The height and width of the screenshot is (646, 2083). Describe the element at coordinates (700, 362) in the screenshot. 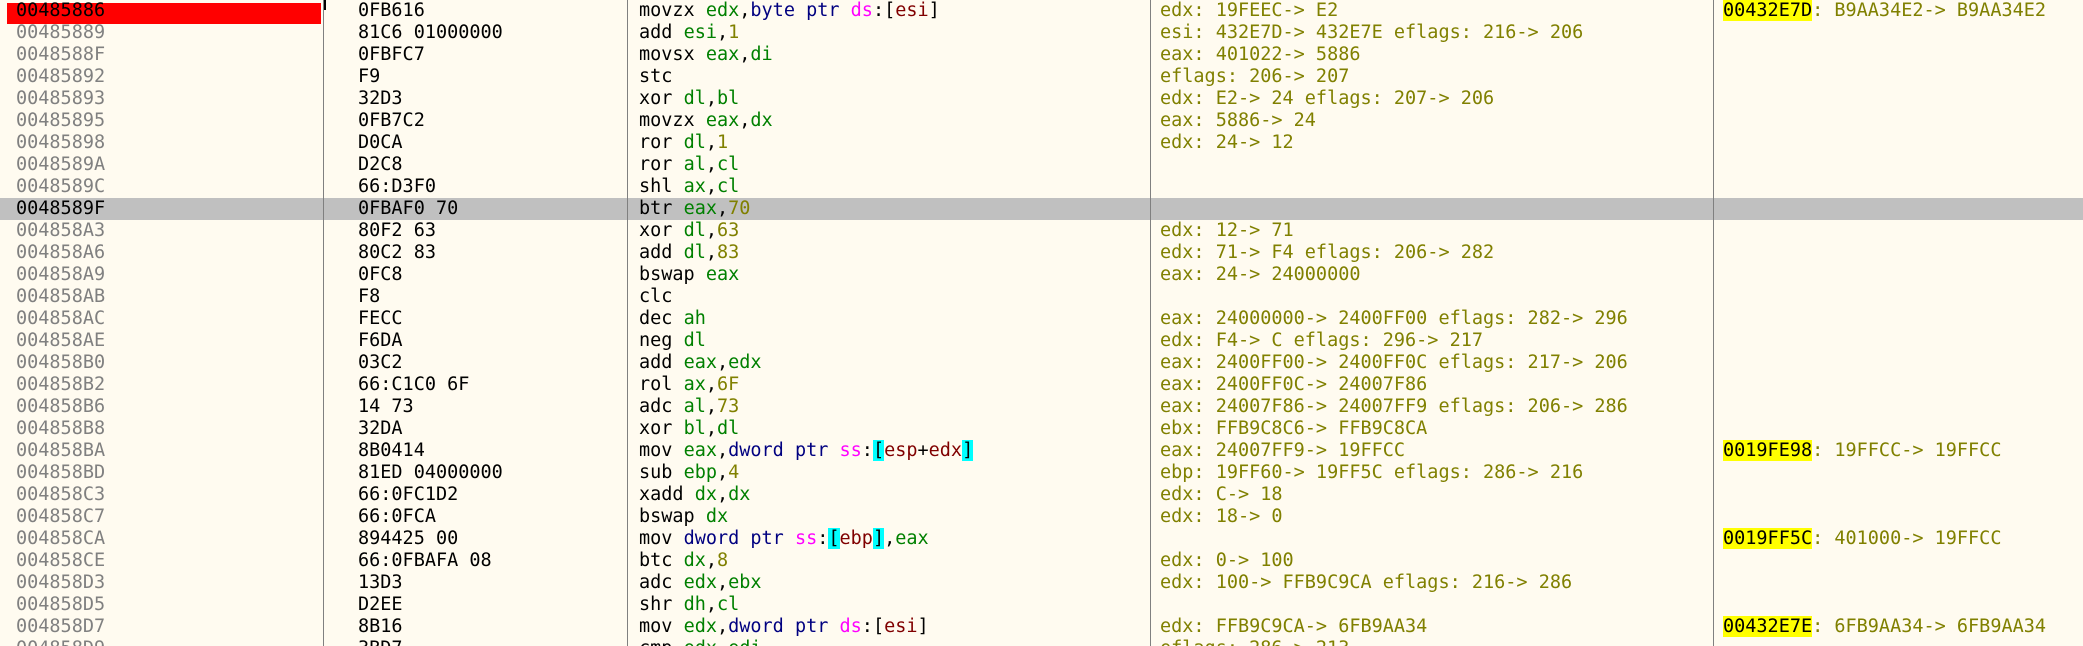

I see `instruction-token: eax` at that location.